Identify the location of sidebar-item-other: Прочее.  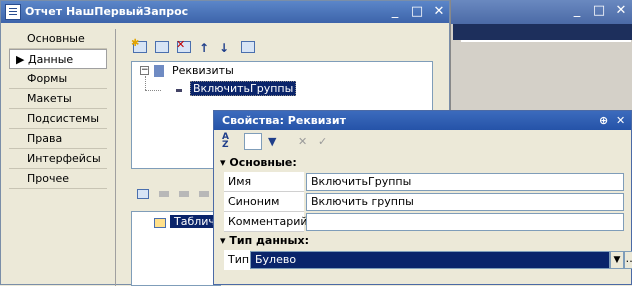
(58, 179).